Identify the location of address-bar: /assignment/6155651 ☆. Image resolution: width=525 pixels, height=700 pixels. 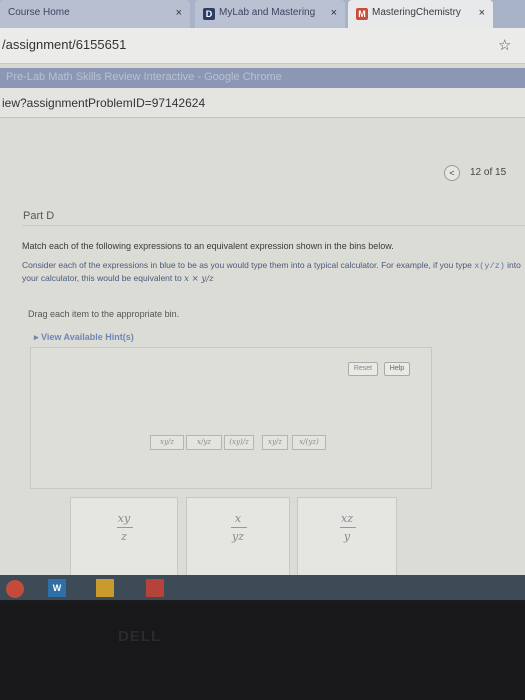
(262, 46).